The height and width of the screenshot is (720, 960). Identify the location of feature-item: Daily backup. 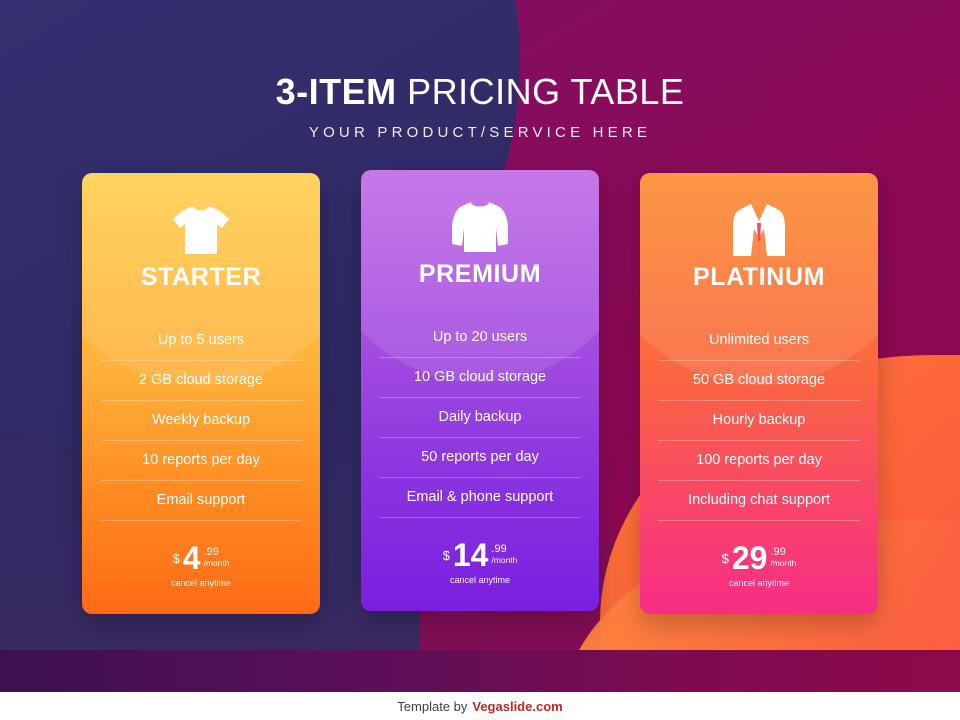
(480, 418).